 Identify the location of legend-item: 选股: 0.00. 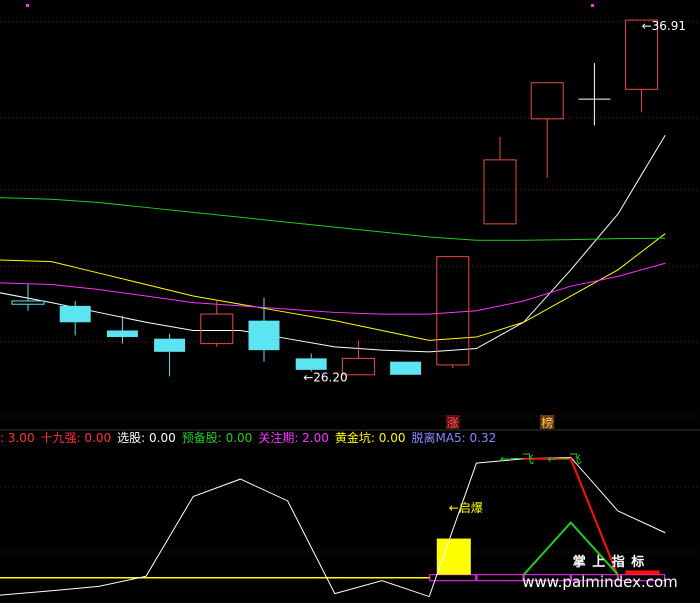
(146, 438).